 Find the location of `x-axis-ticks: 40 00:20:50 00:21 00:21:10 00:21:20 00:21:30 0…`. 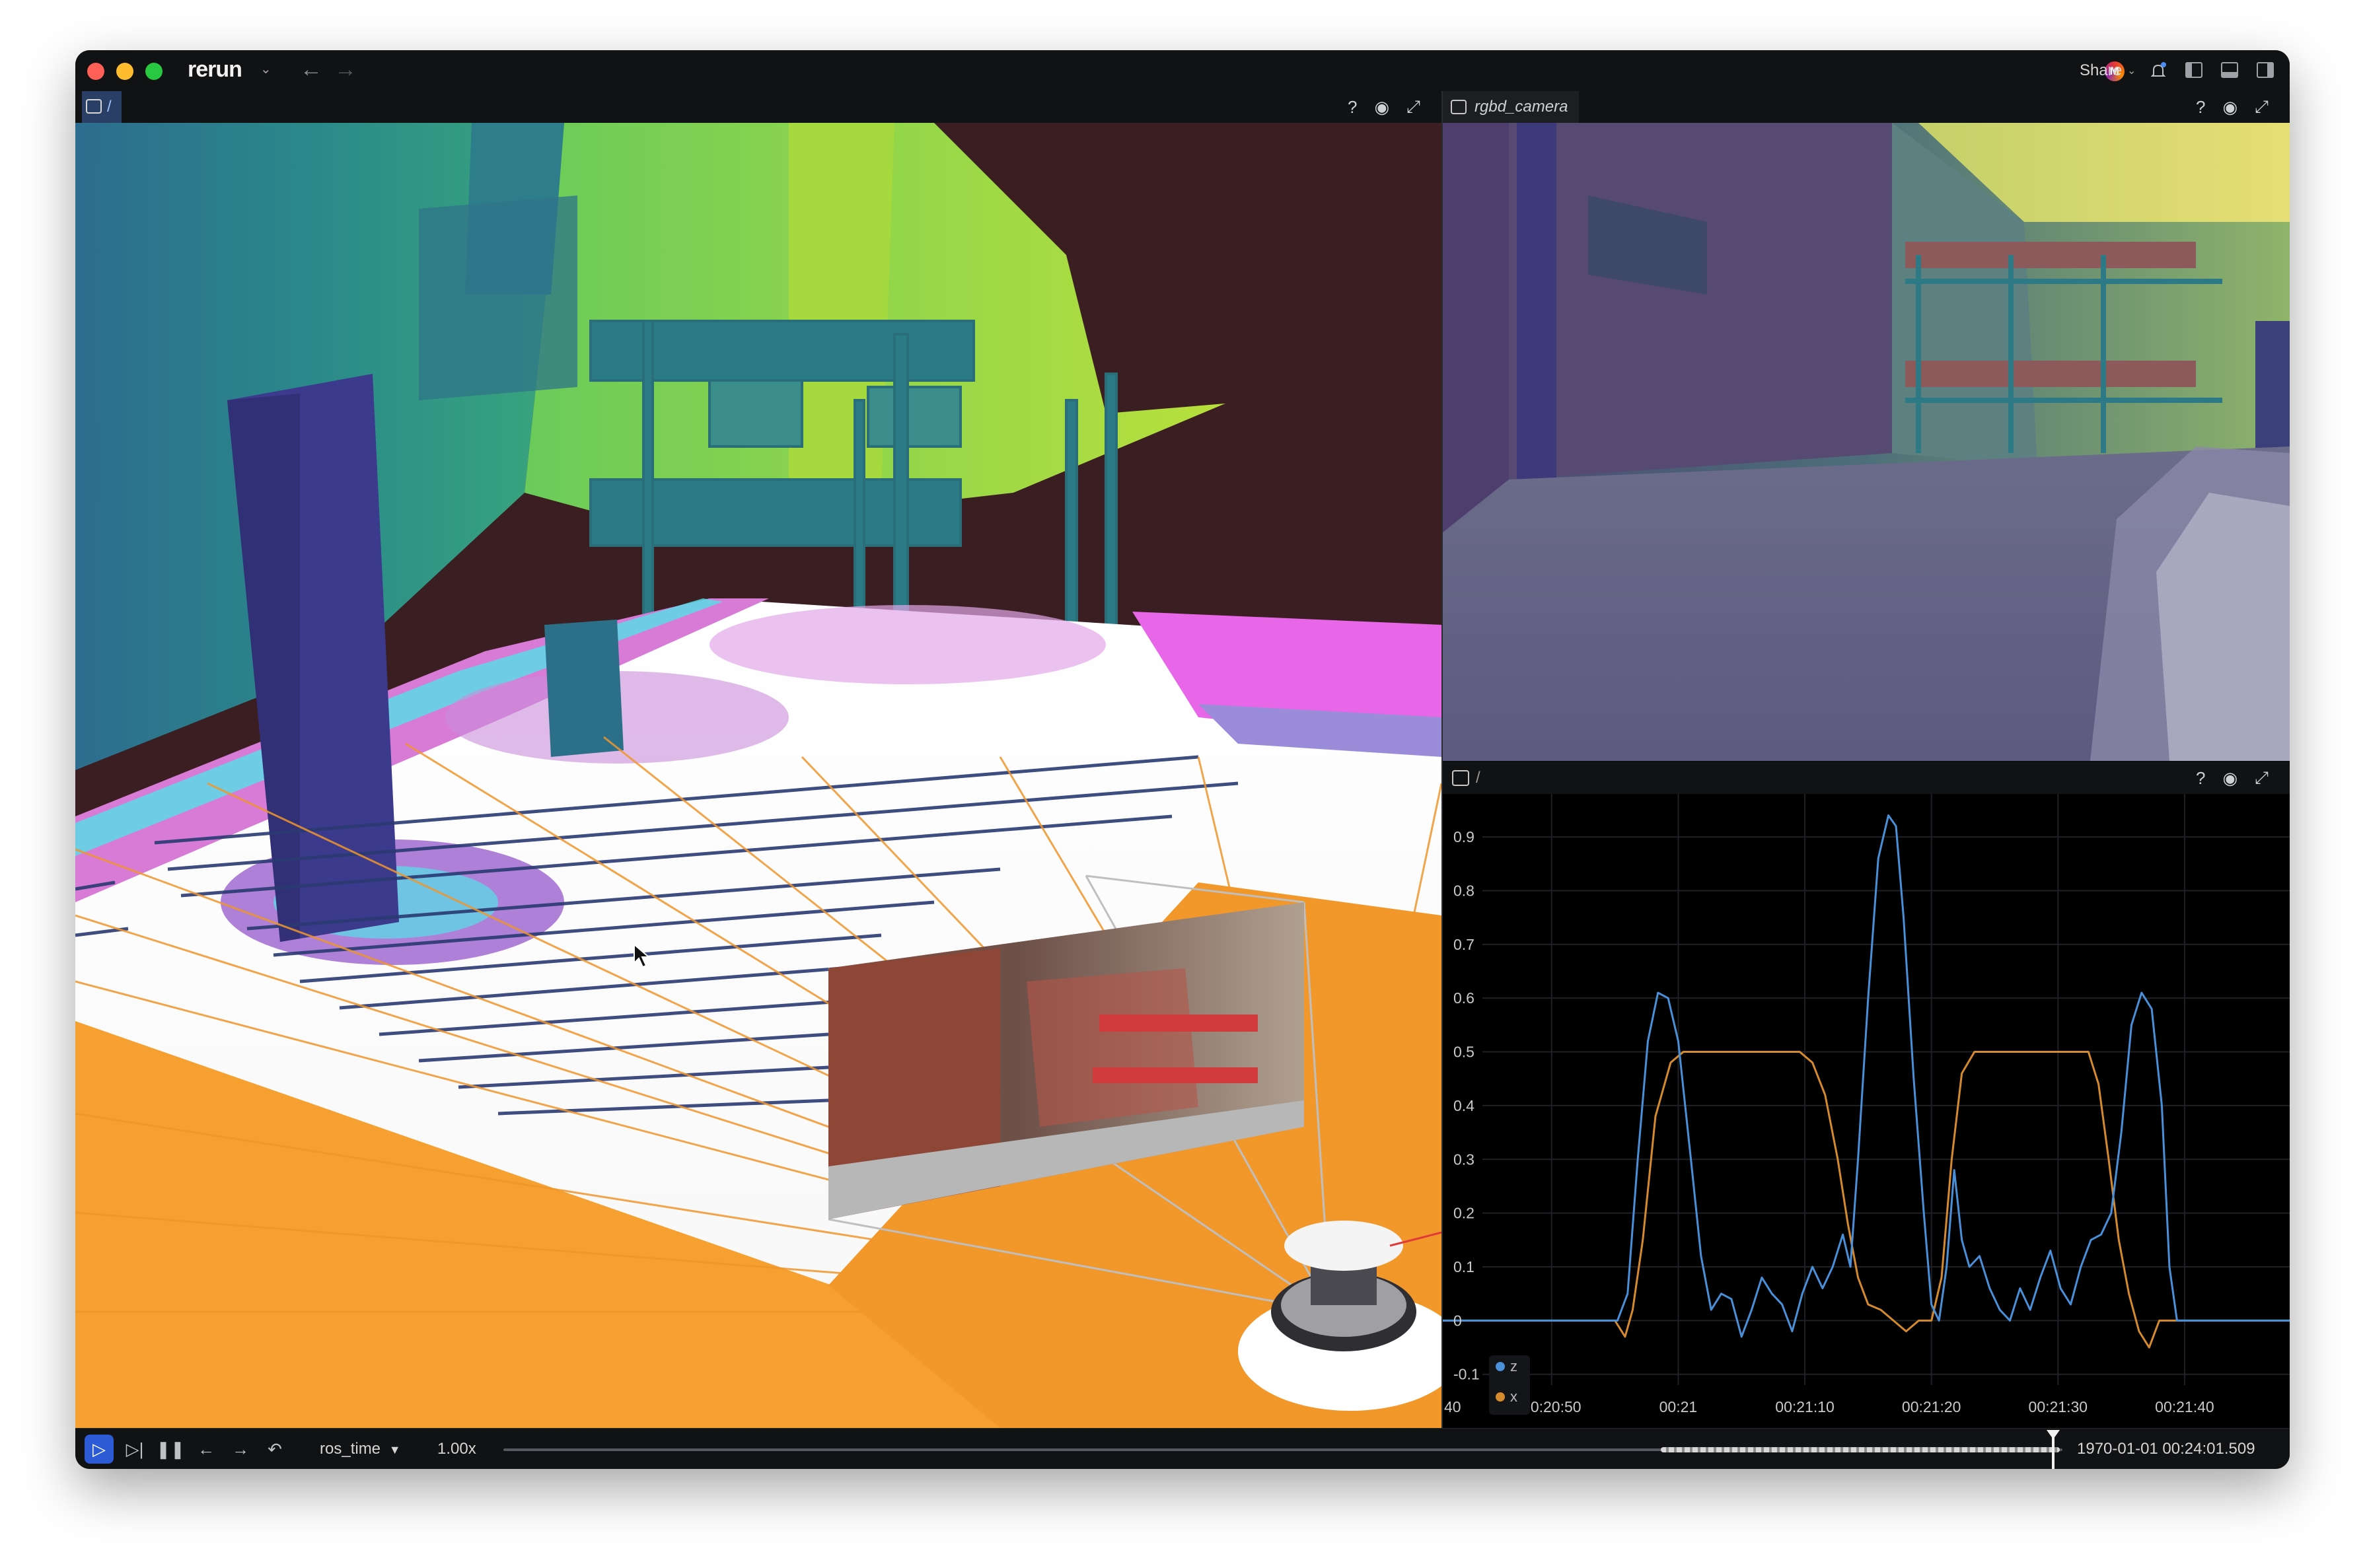

x-axis-ticks: 40 00:20:50 00:21 00:21:10 00:21:20 00:21:30 0… is located at coordinates (1829, 1406).